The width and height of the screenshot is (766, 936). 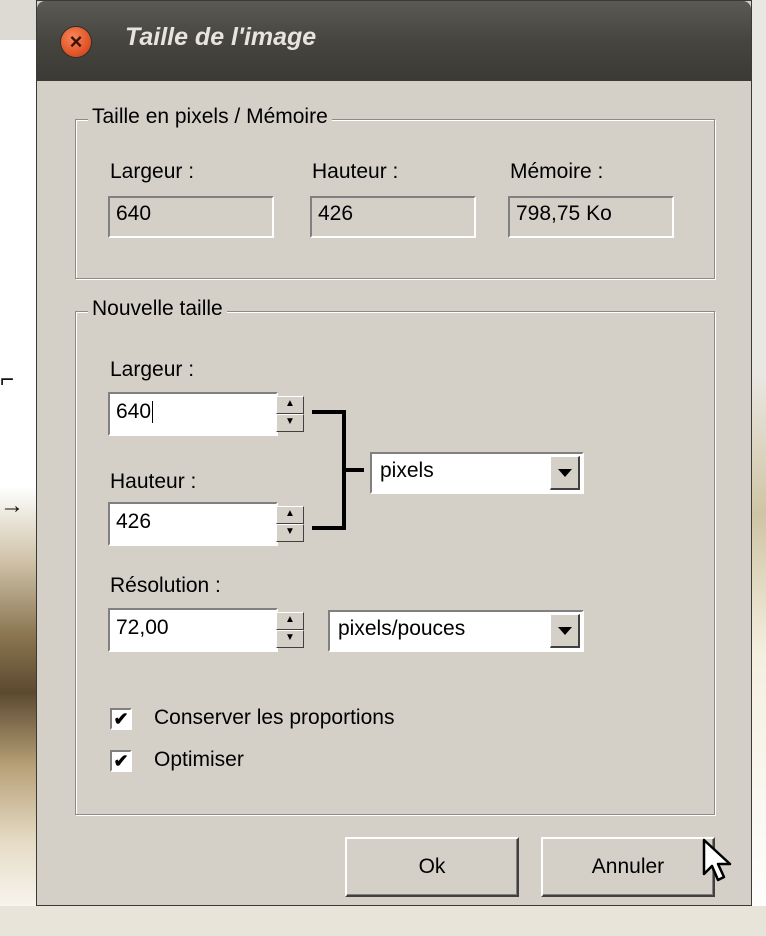 I want to click on keep-proportions-label: Conserver les proportions, so click(x=274, y=718).